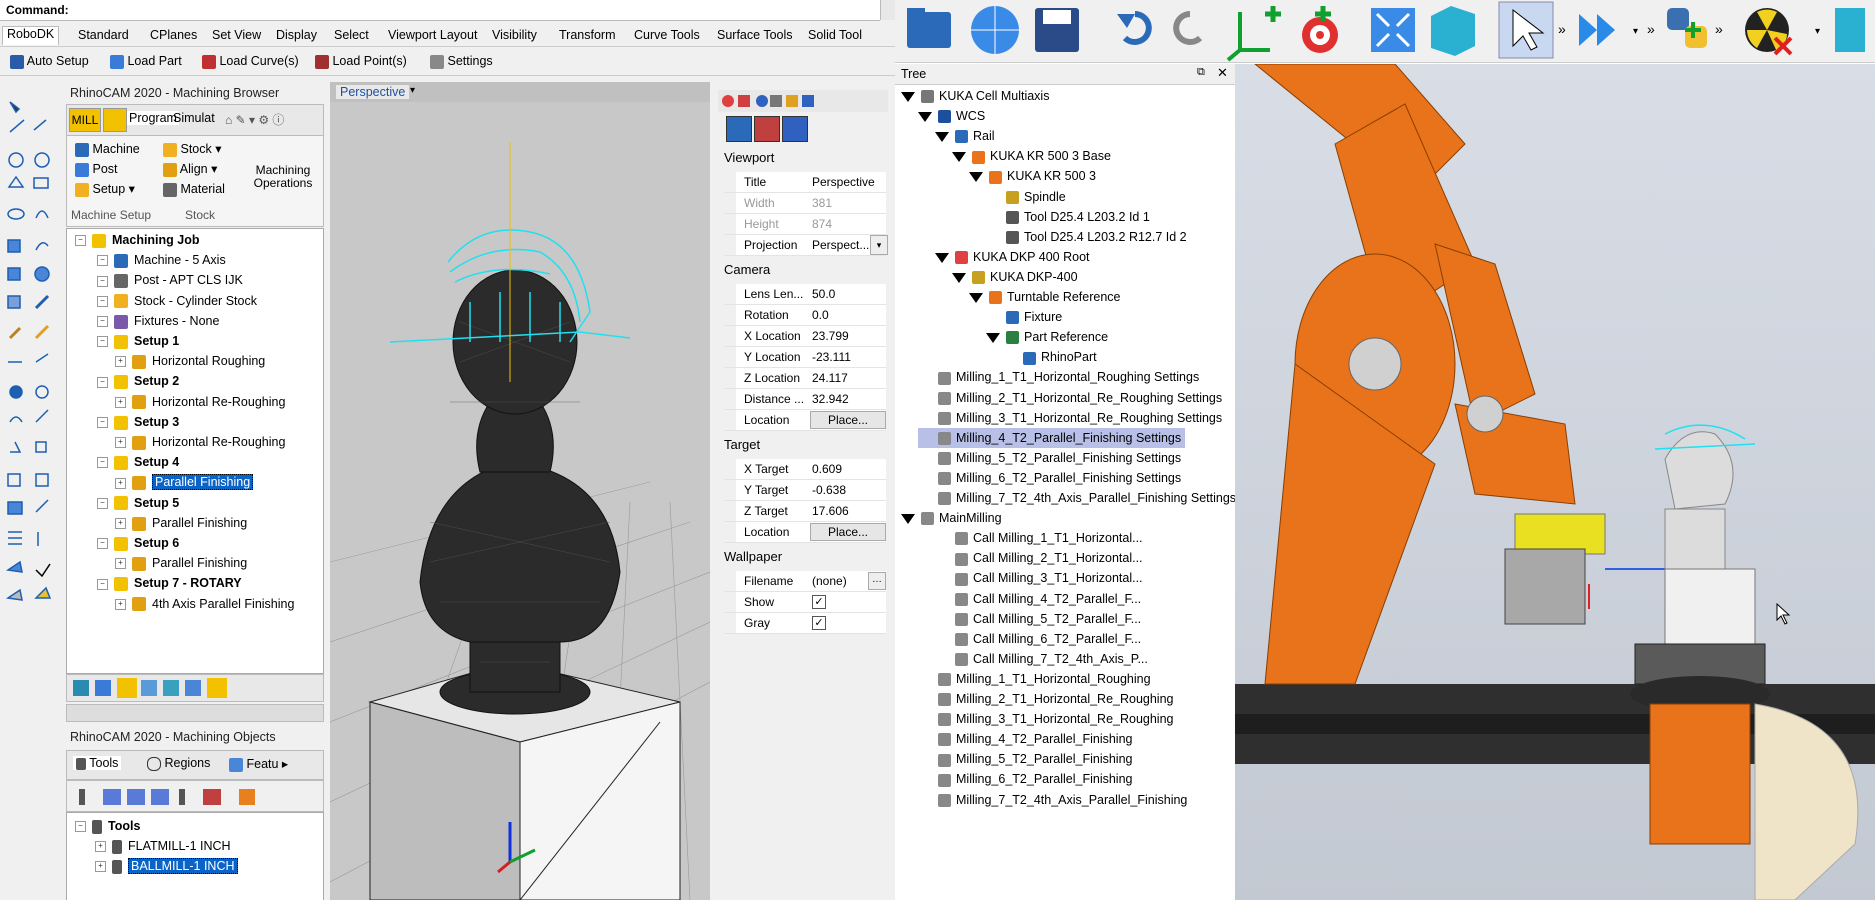  Describe the element at coordinates (107, 149) in the screenshot. I see `machine-button: Machine` at that location.